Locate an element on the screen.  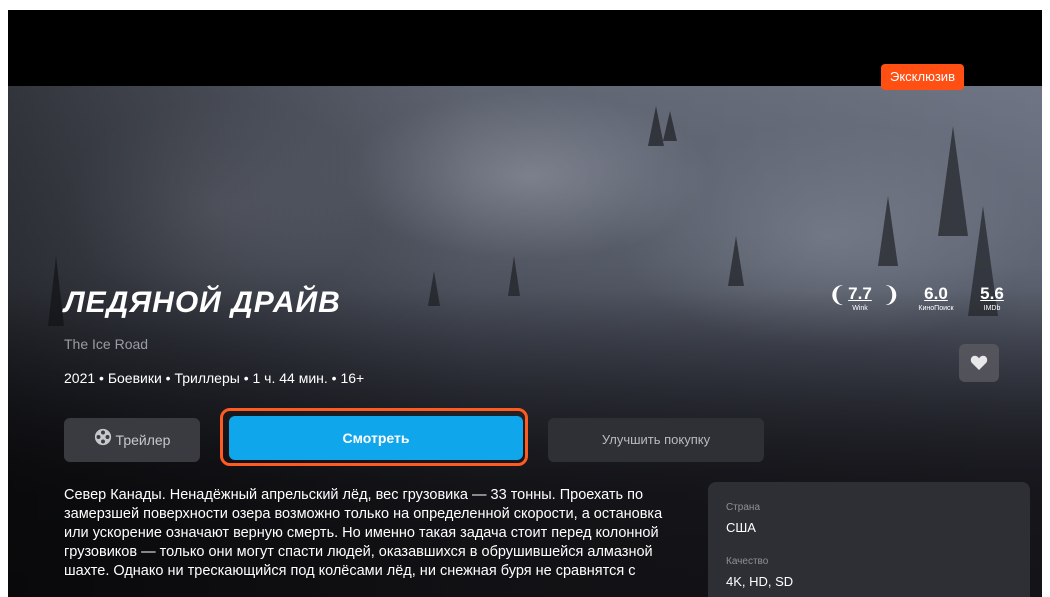
movie-title: ЛЕДЯНОЙ ДРАЙВ is located at coordinates (202, 302).